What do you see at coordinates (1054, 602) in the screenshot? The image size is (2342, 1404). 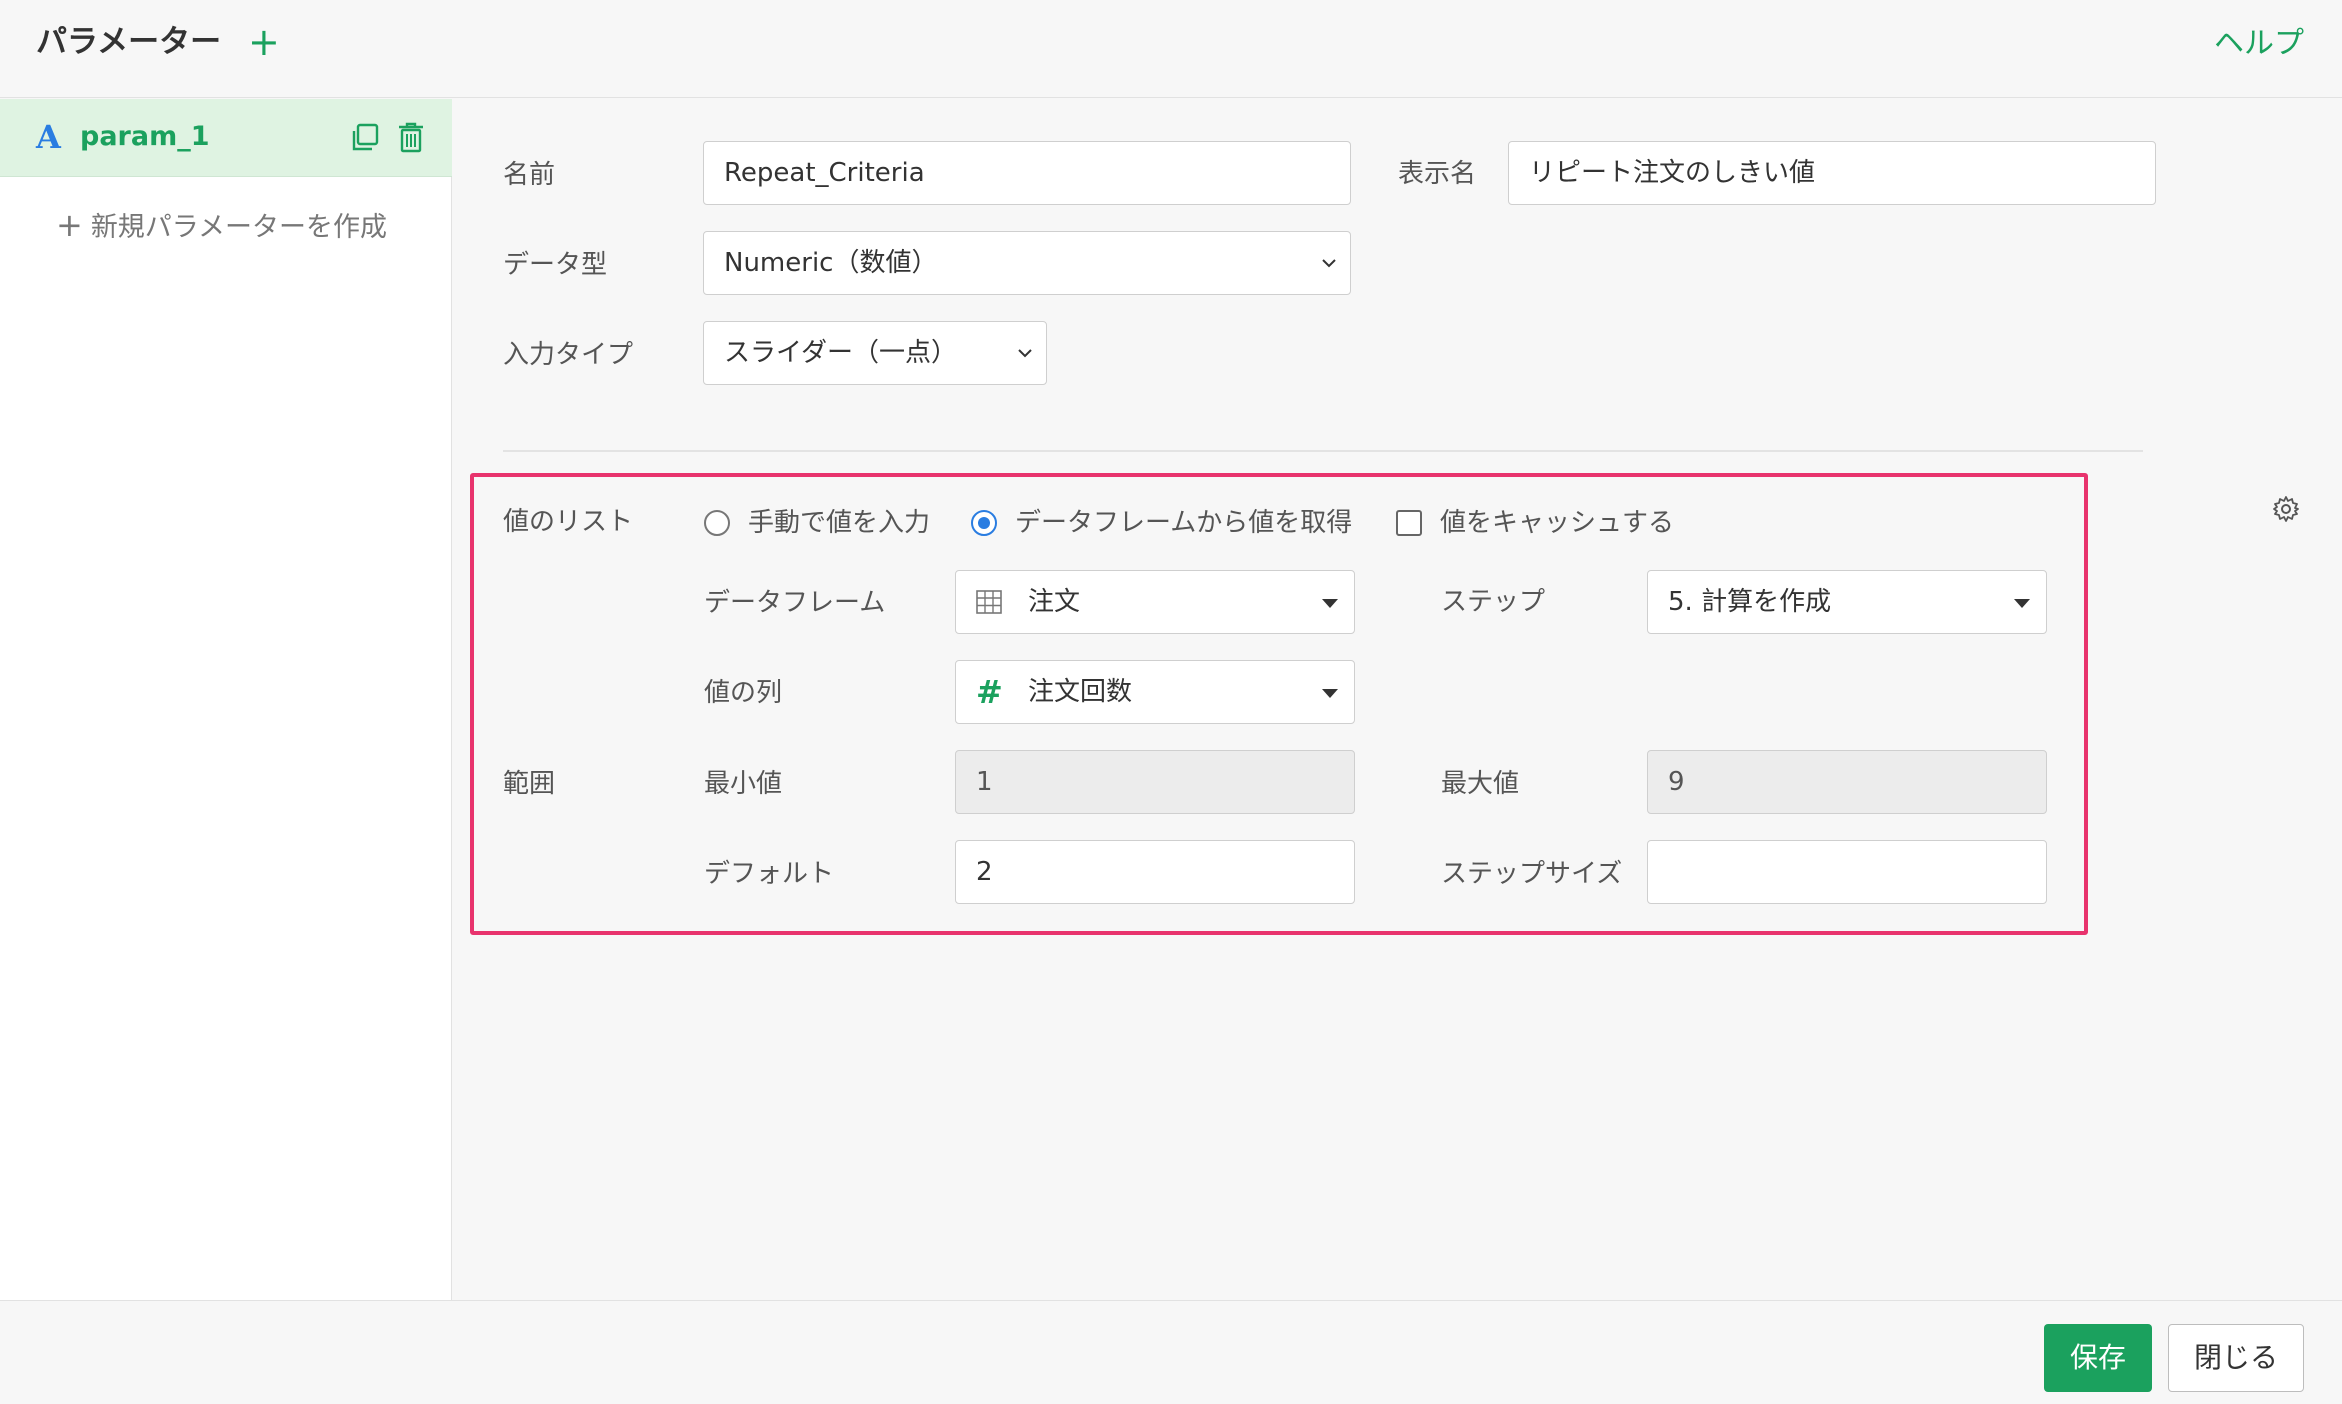 I see `dataframe-value: 注文` at bounding box center [1054, 602].